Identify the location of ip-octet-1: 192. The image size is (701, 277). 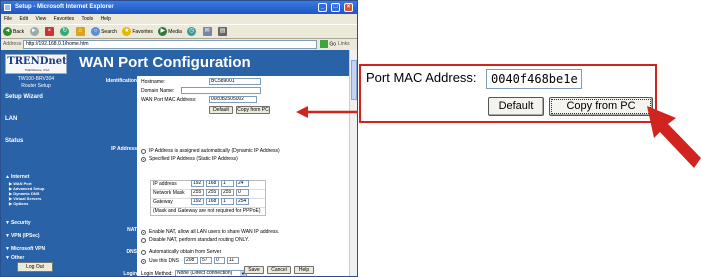
(197, 183).